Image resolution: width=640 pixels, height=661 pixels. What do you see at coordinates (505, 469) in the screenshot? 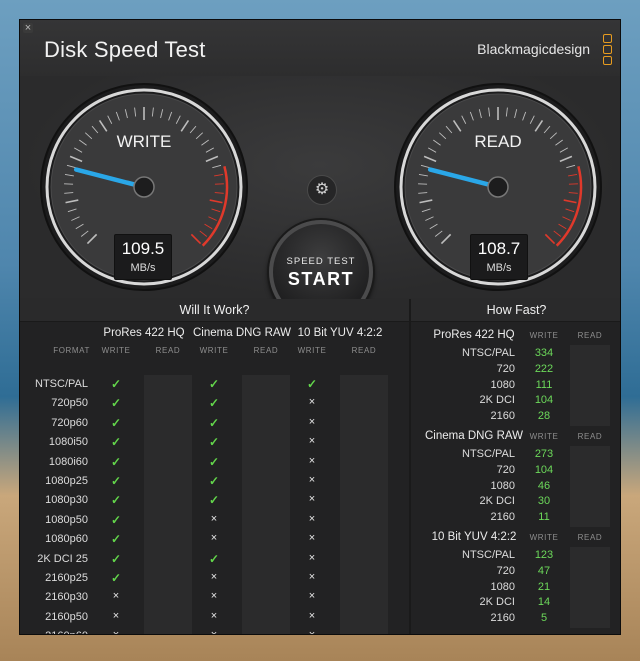
I see `how-fast-format: 720` at bounding box center [505, 469].